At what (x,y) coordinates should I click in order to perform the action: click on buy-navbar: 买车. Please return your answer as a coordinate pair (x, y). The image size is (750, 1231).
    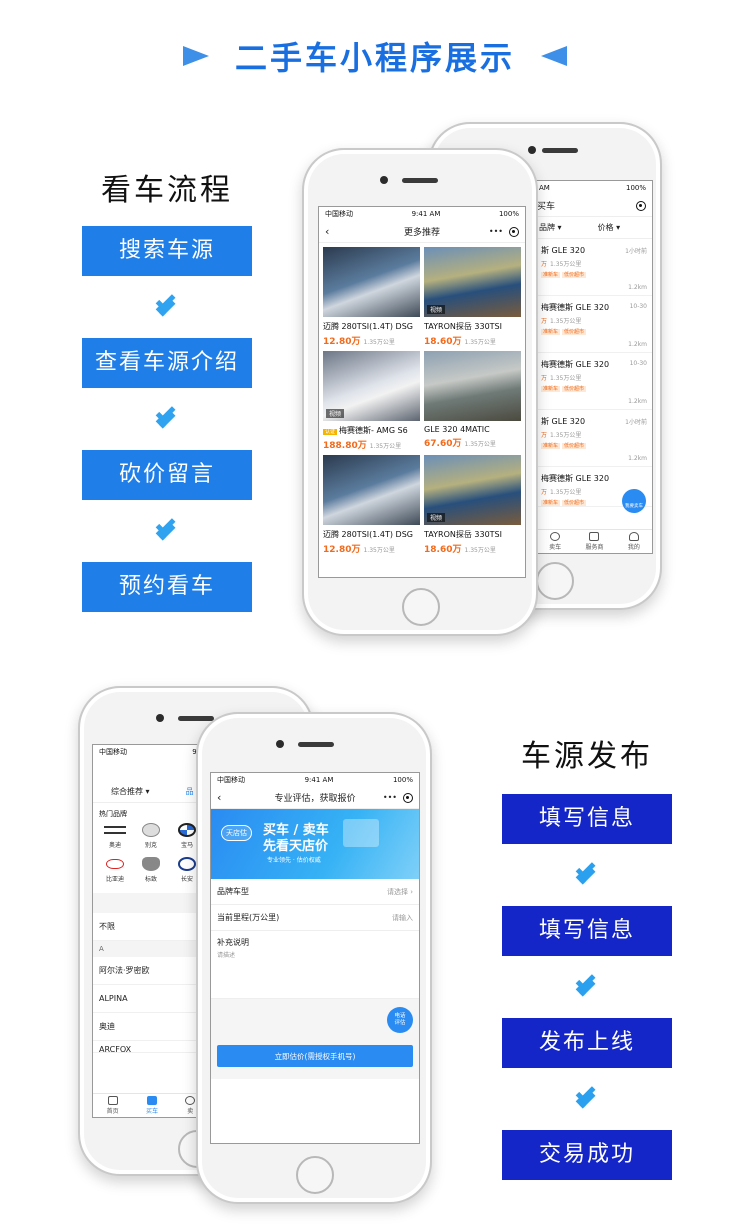
    Looking at the image, I should click on (594, 206).